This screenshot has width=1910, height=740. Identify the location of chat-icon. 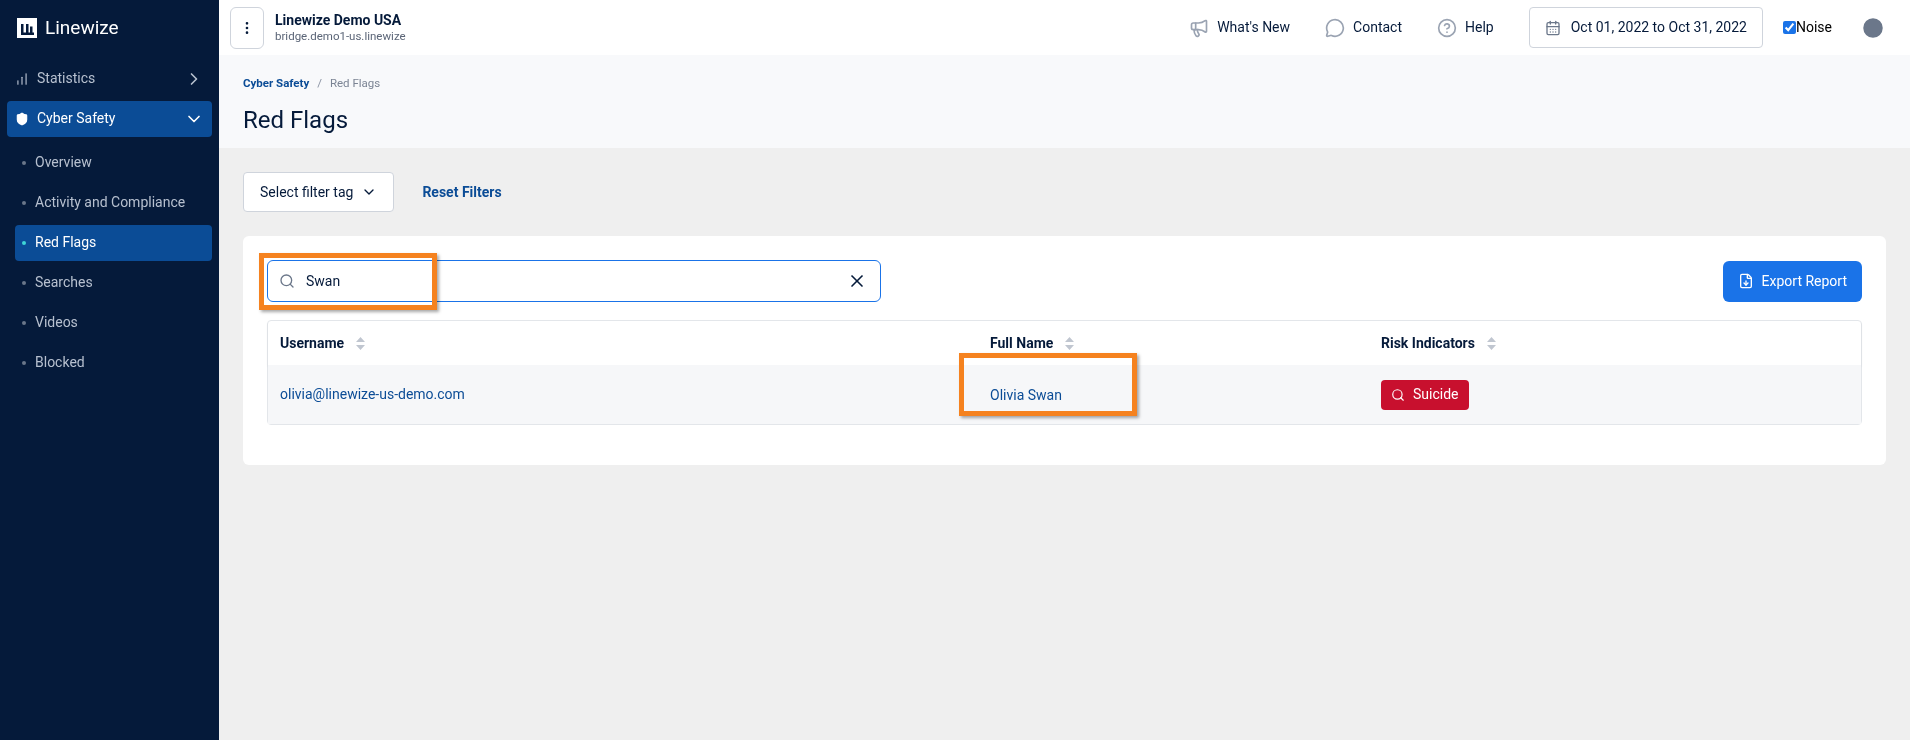
(1335, 27).